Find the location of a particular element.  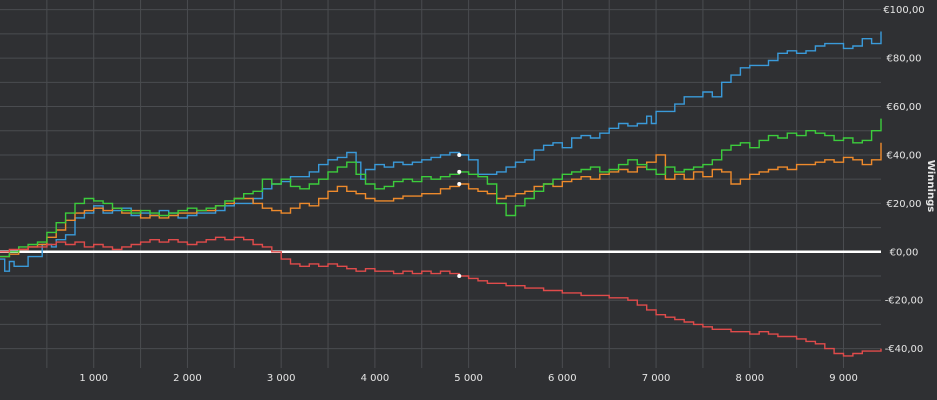

y-tick-label: -€20,00 is located at coordinates (904, 301).